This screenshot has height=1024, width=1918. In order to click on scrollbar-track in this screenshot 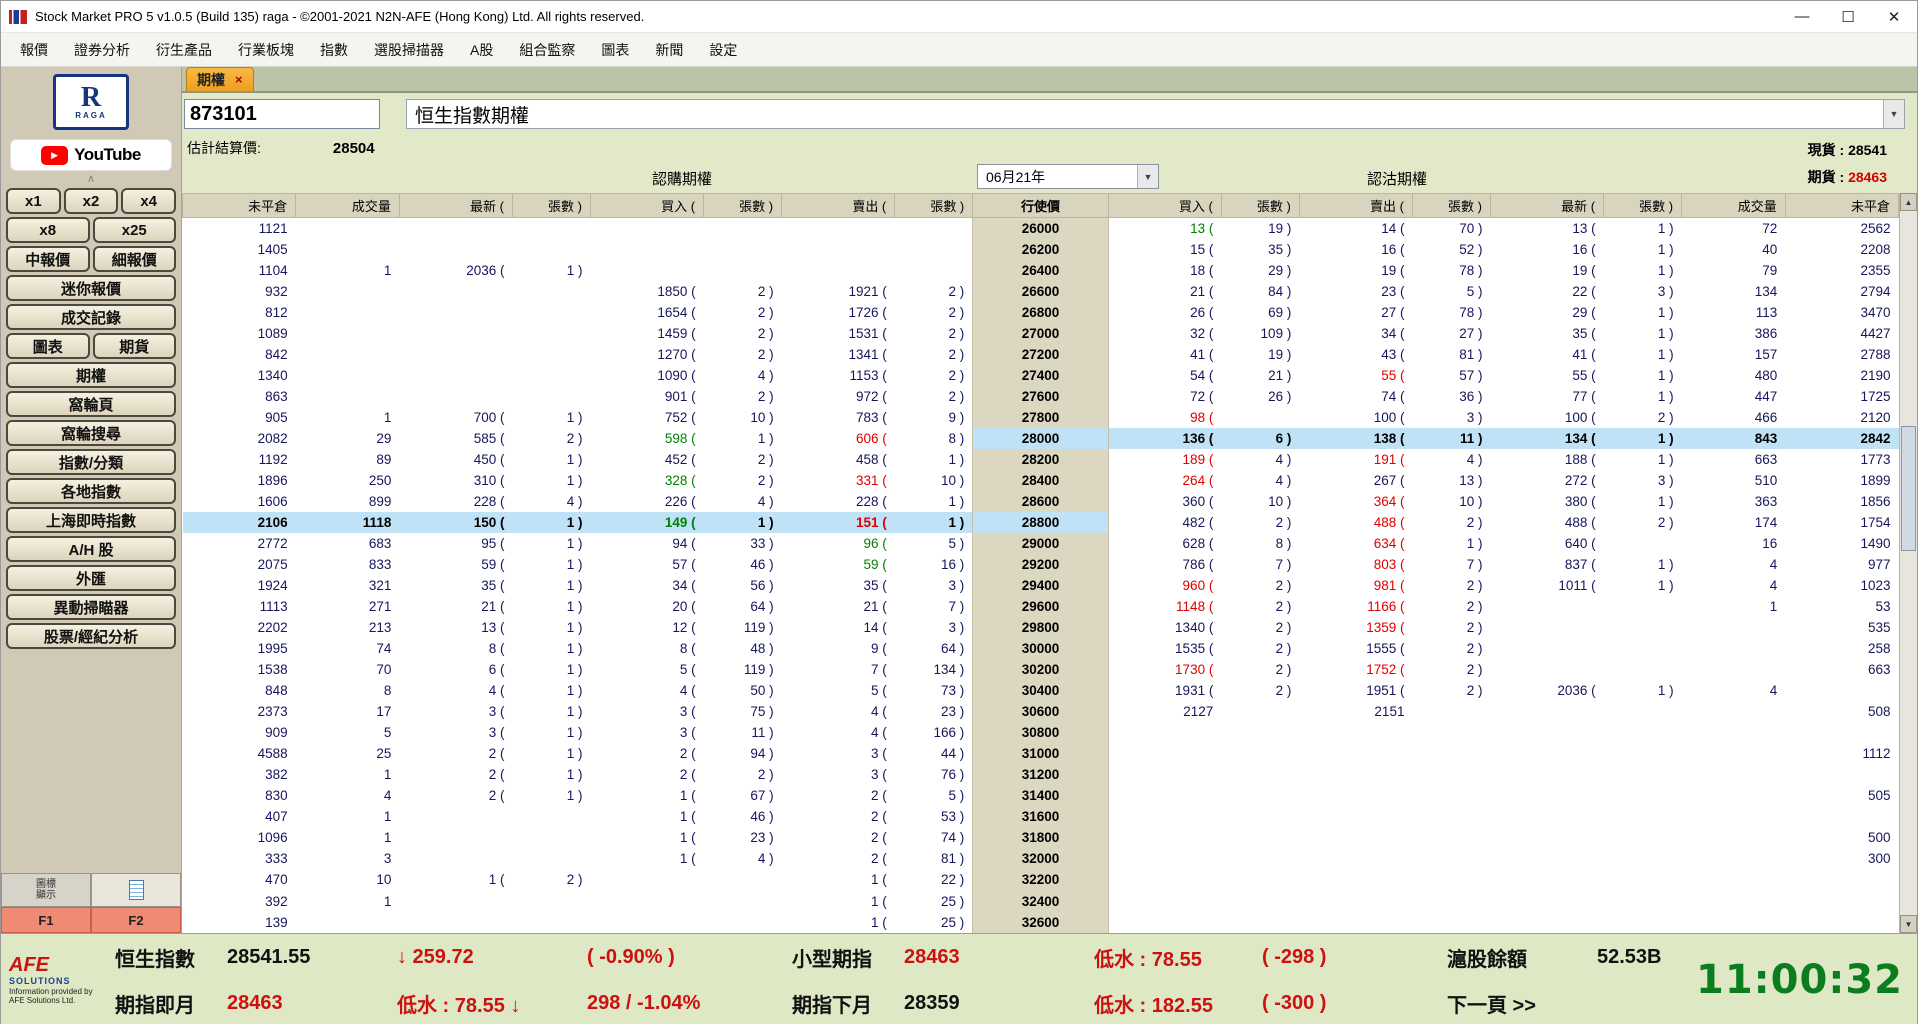, I will do `click(1908, 563)`.